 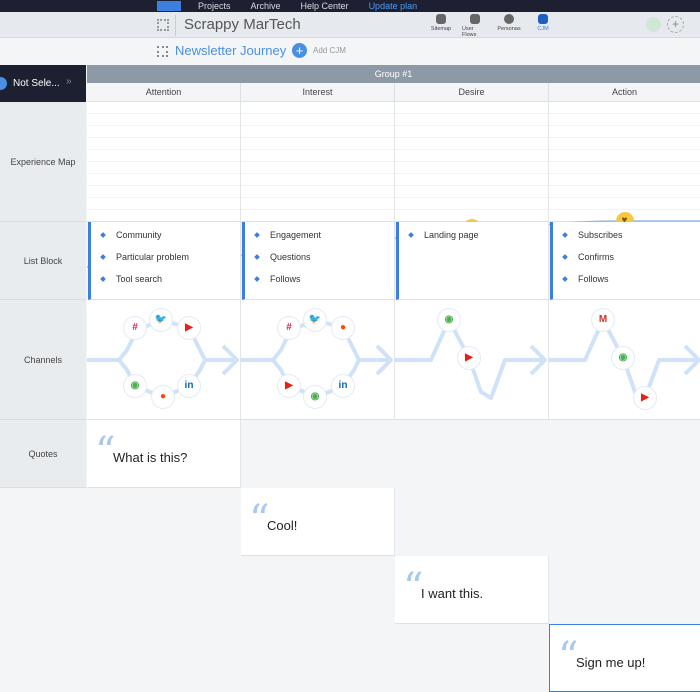 What do you see at coordinates (3, 83) in the screenshot?
I see `back-icon` at bounding box center [3, 83].